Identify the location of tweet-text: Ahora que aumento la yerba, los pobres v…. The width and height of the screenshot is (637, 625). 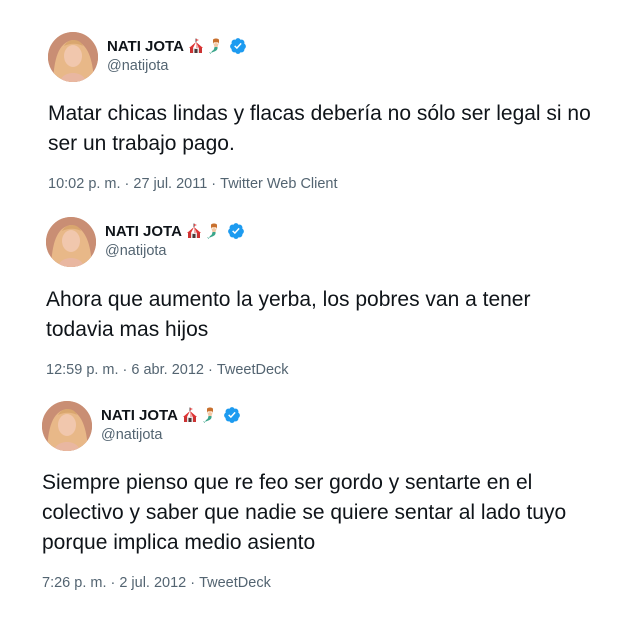
(288, 314).